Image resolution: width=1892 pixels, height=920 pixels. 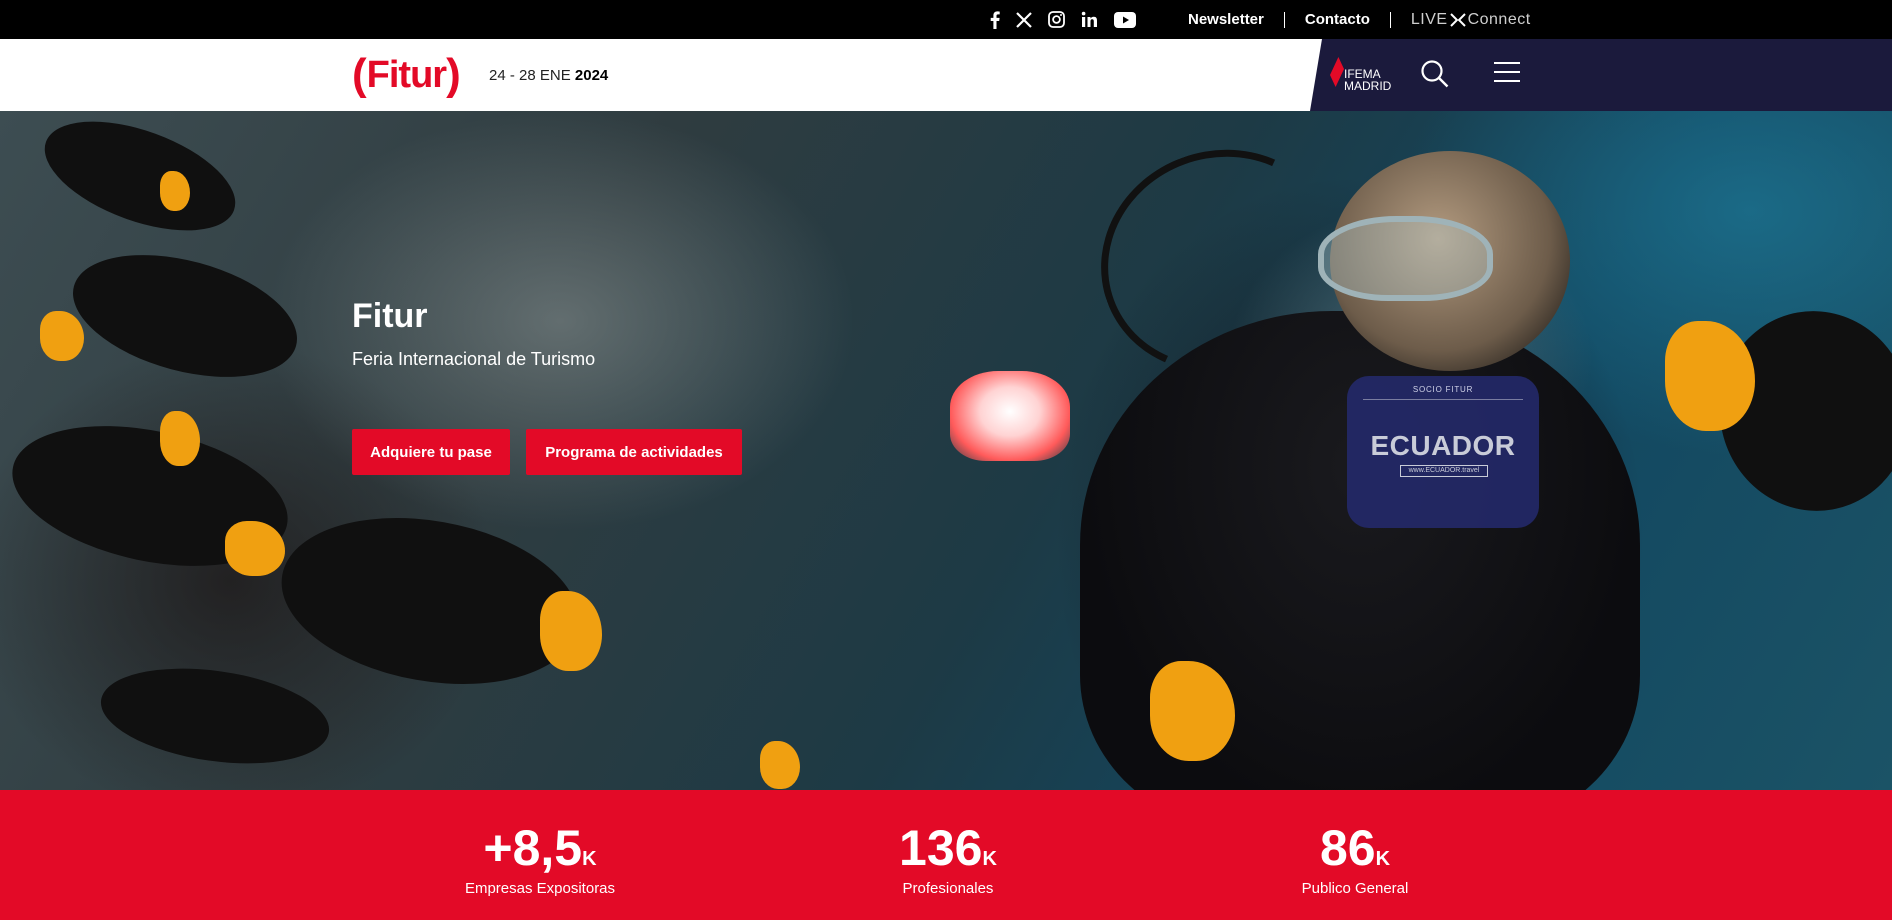 I want to click on menu-button, so click(x=1507, y=74).